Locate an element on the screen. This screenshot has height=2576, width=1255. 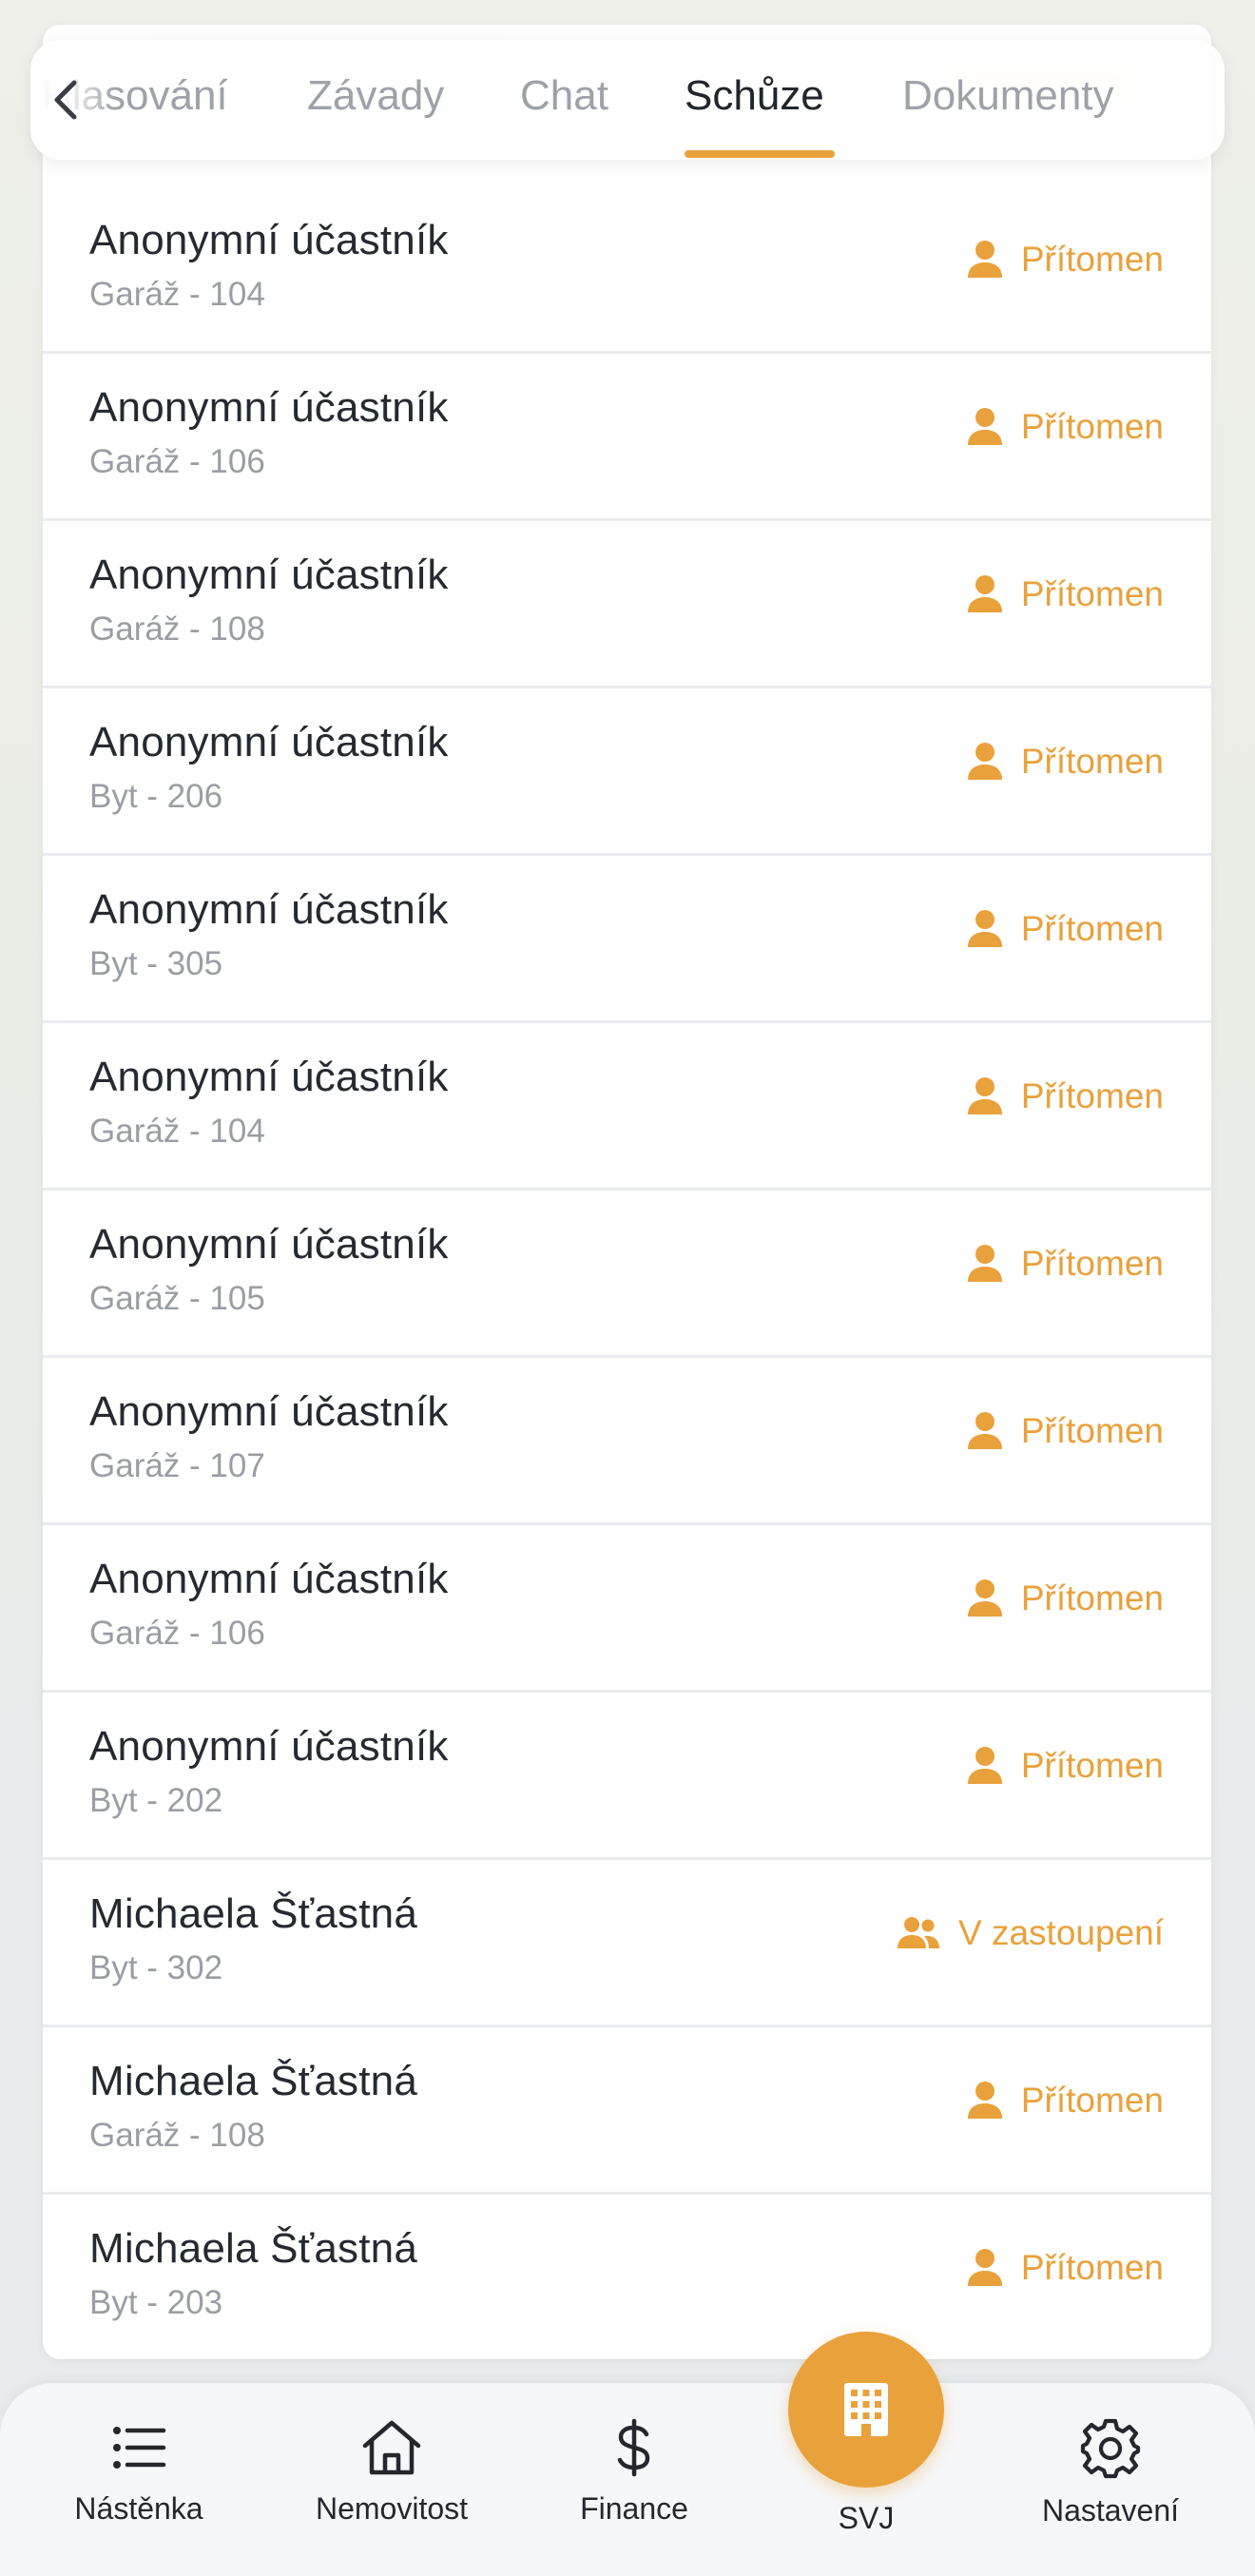
active-tab-indicator is located at coordinates (760, 154).